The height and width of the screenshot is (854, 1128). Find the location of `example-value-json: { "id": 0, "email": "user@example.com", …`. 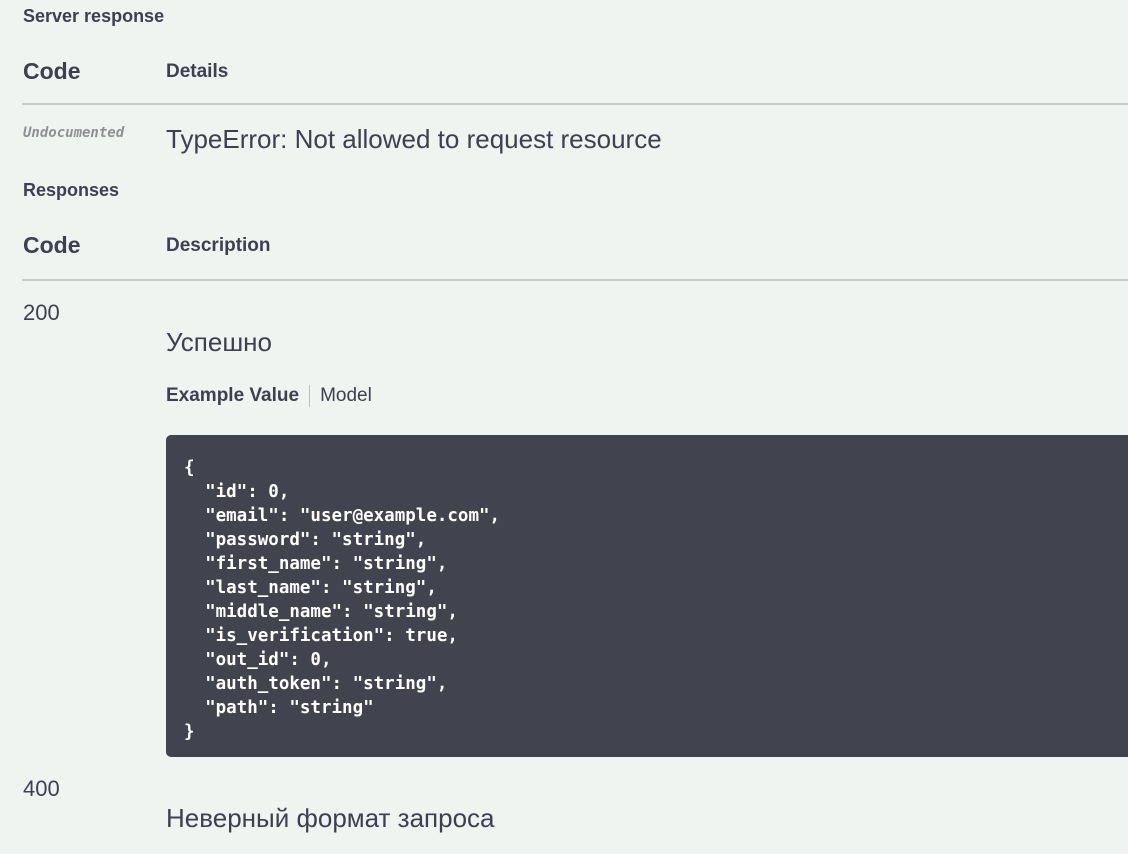

example-value-json: { "id": 0, "email": "user@example.com", … is located at coordinates (342, 600).